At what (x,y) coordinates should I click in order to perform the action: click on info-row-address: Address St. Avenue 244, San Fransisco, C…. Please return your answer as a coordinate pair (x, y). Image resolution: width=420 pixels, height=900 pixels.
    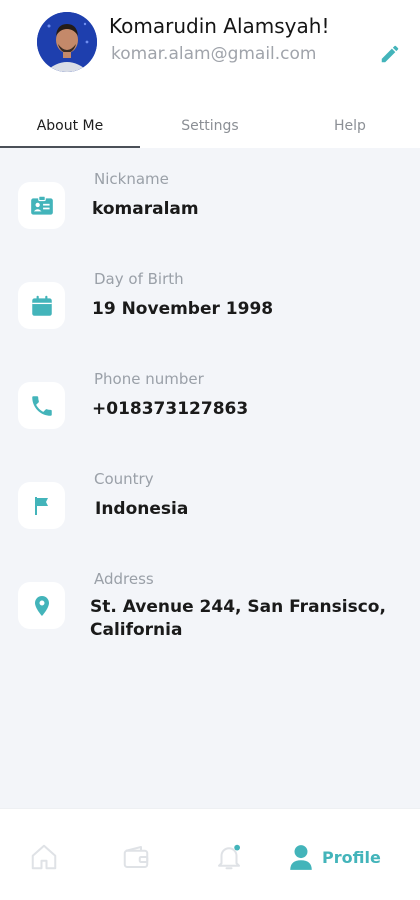
    Looking at the image, I should click on (210, 623).